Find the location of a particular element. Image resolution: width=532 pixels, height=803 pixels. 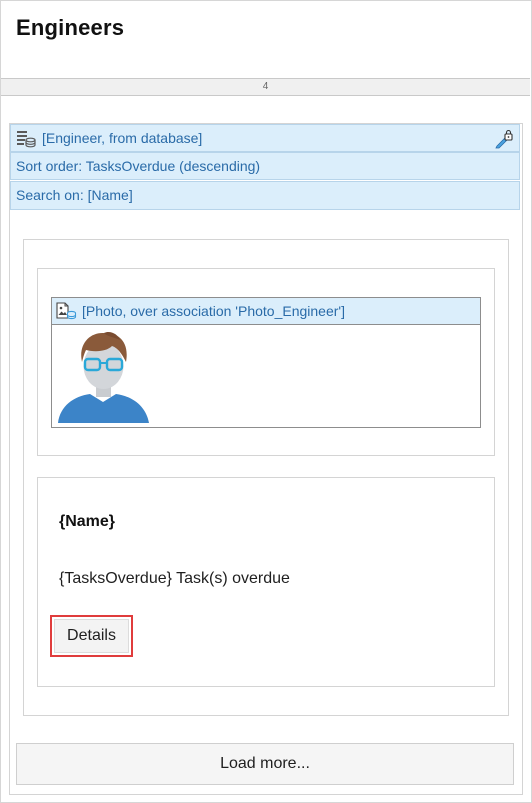

sort-order-bar: Sort order: TasksOverdue (descending) is located at coordinates (265, 166).